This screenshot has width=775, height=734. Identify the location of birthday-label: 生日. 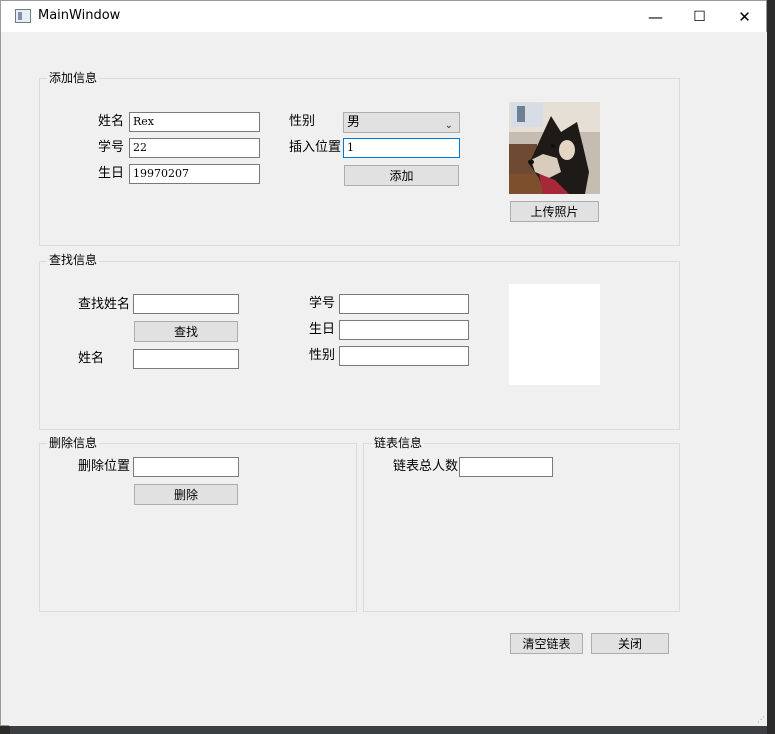
(111, 173).